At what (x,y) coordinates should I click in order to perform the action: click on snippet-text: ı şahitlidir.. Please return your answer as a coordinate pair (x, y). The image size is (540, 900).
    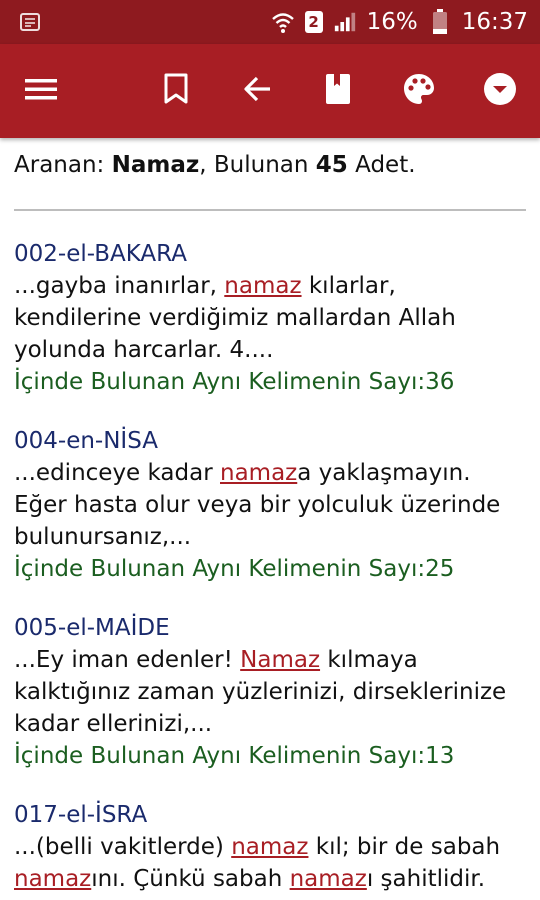
    Looking at the image, I should click on (426, 879).